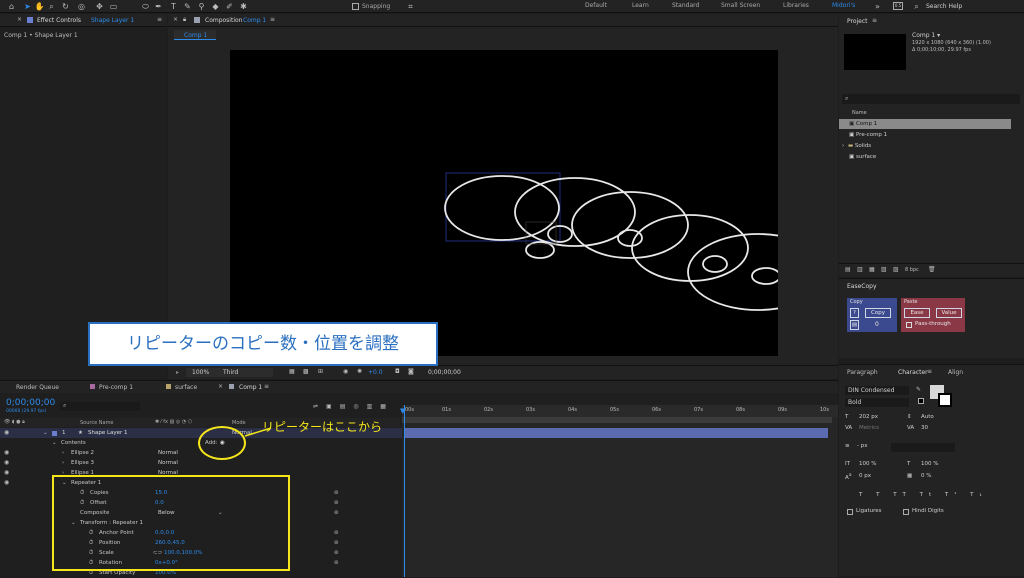  What do you see at coordinates (916, 6) in the screenshot?
I see `search-icon: ⌕` at bounding box center [916, 6].